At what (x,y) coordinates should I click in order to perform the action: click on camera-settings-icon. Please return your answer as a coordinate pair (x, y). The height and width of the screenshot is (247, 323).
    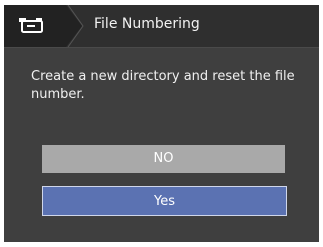
    Looking at the image, I should click on (34, 27).